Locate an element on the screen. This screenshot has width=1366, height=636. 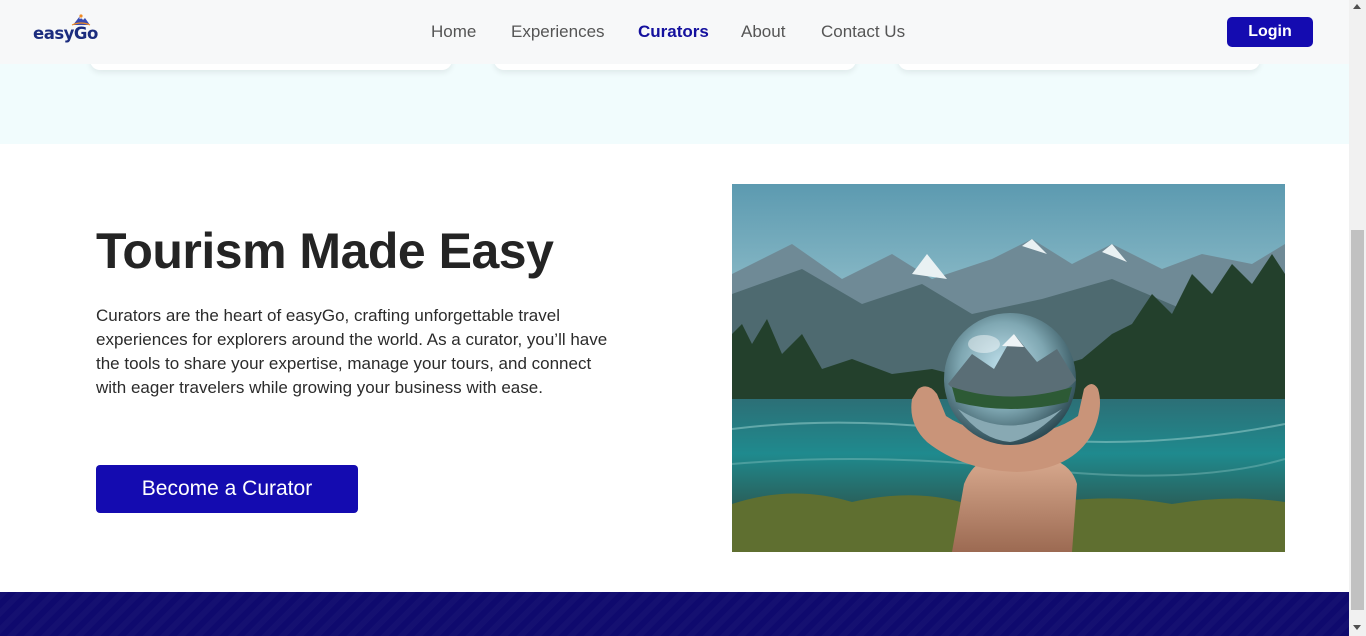
nav-contact-us: Contact Us is located at coordinates (863, 32).